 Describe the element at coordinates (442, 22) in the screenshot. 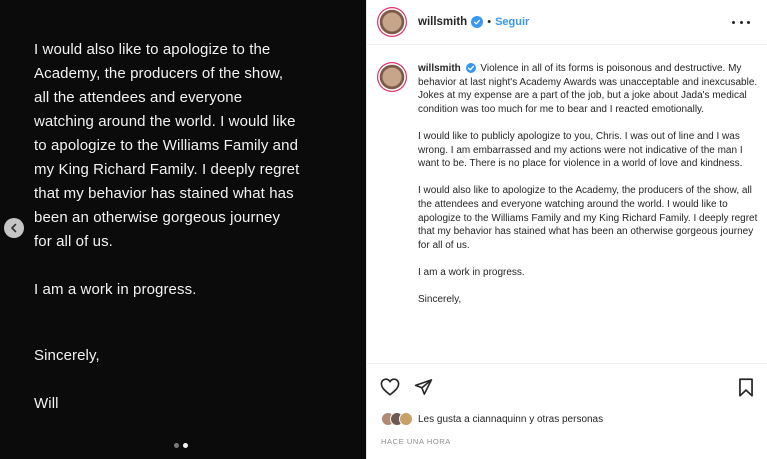

I see `username-link: willsmith` at that location.